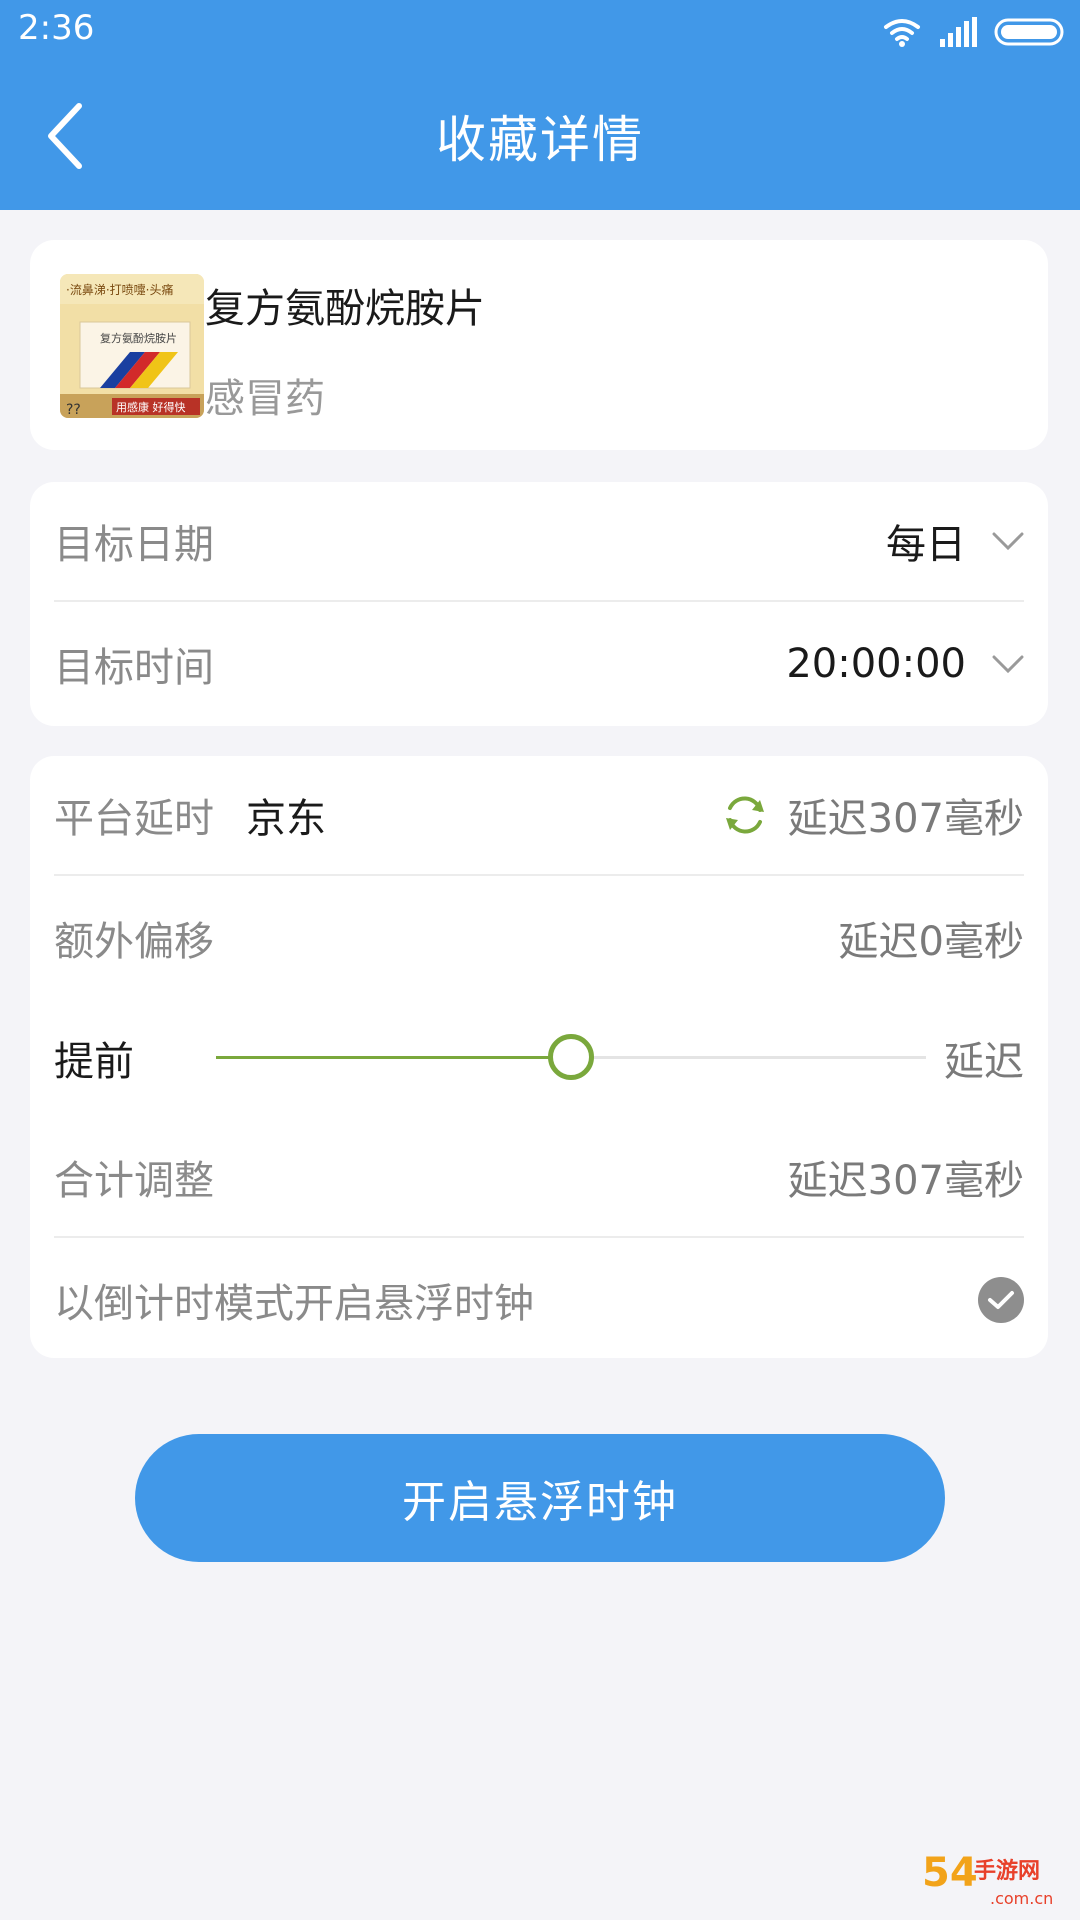 This screenshot has width=1080, height=1920. I want to click on target-time-row: 目标时间 20:00:00, so click(539, 664).